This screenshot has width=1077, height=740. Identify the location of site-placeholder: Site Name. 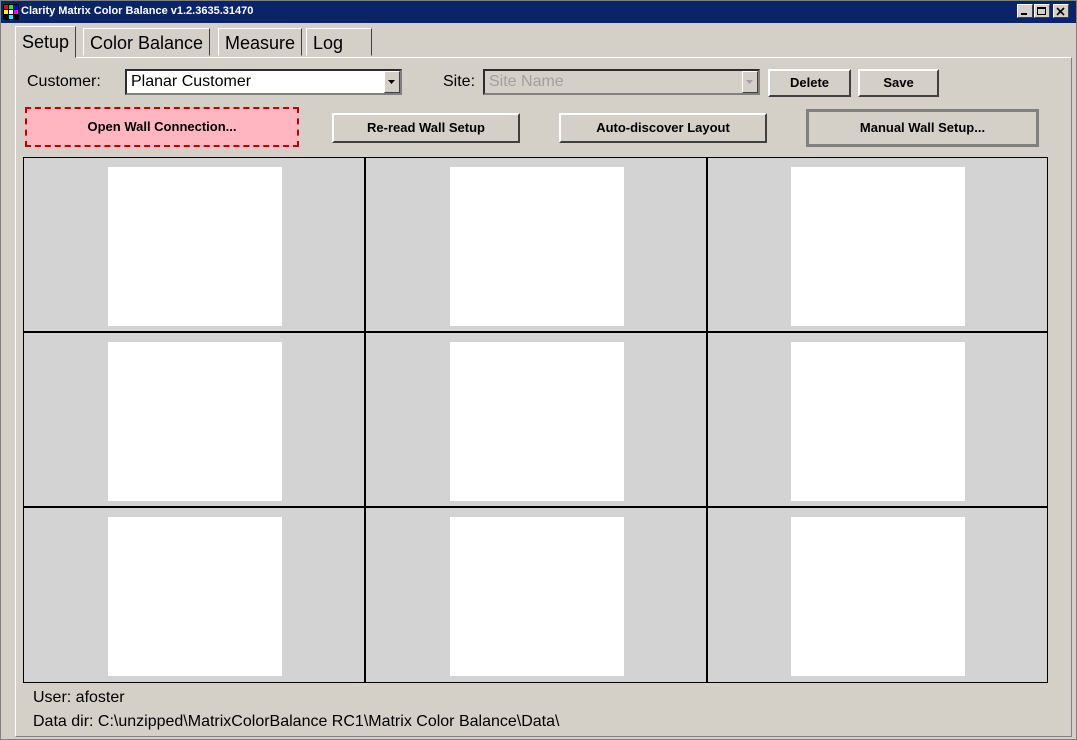
(526, 81).